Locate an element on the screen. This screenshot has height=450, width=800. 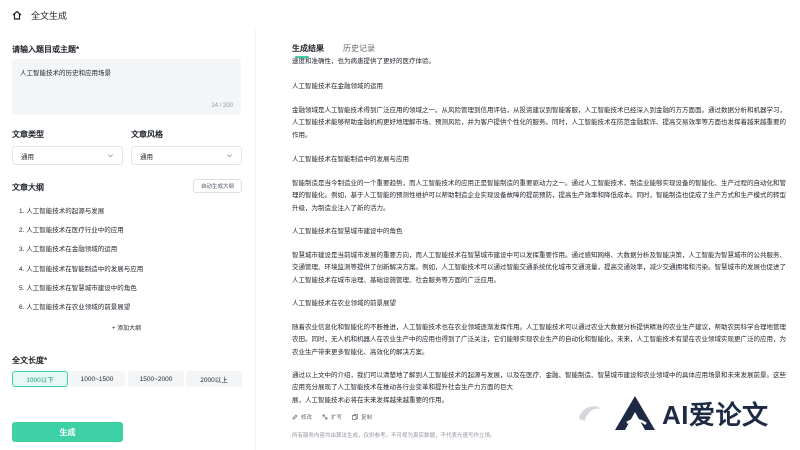
length-option-2: 1000~1500 is located at coordinates (97, 379).